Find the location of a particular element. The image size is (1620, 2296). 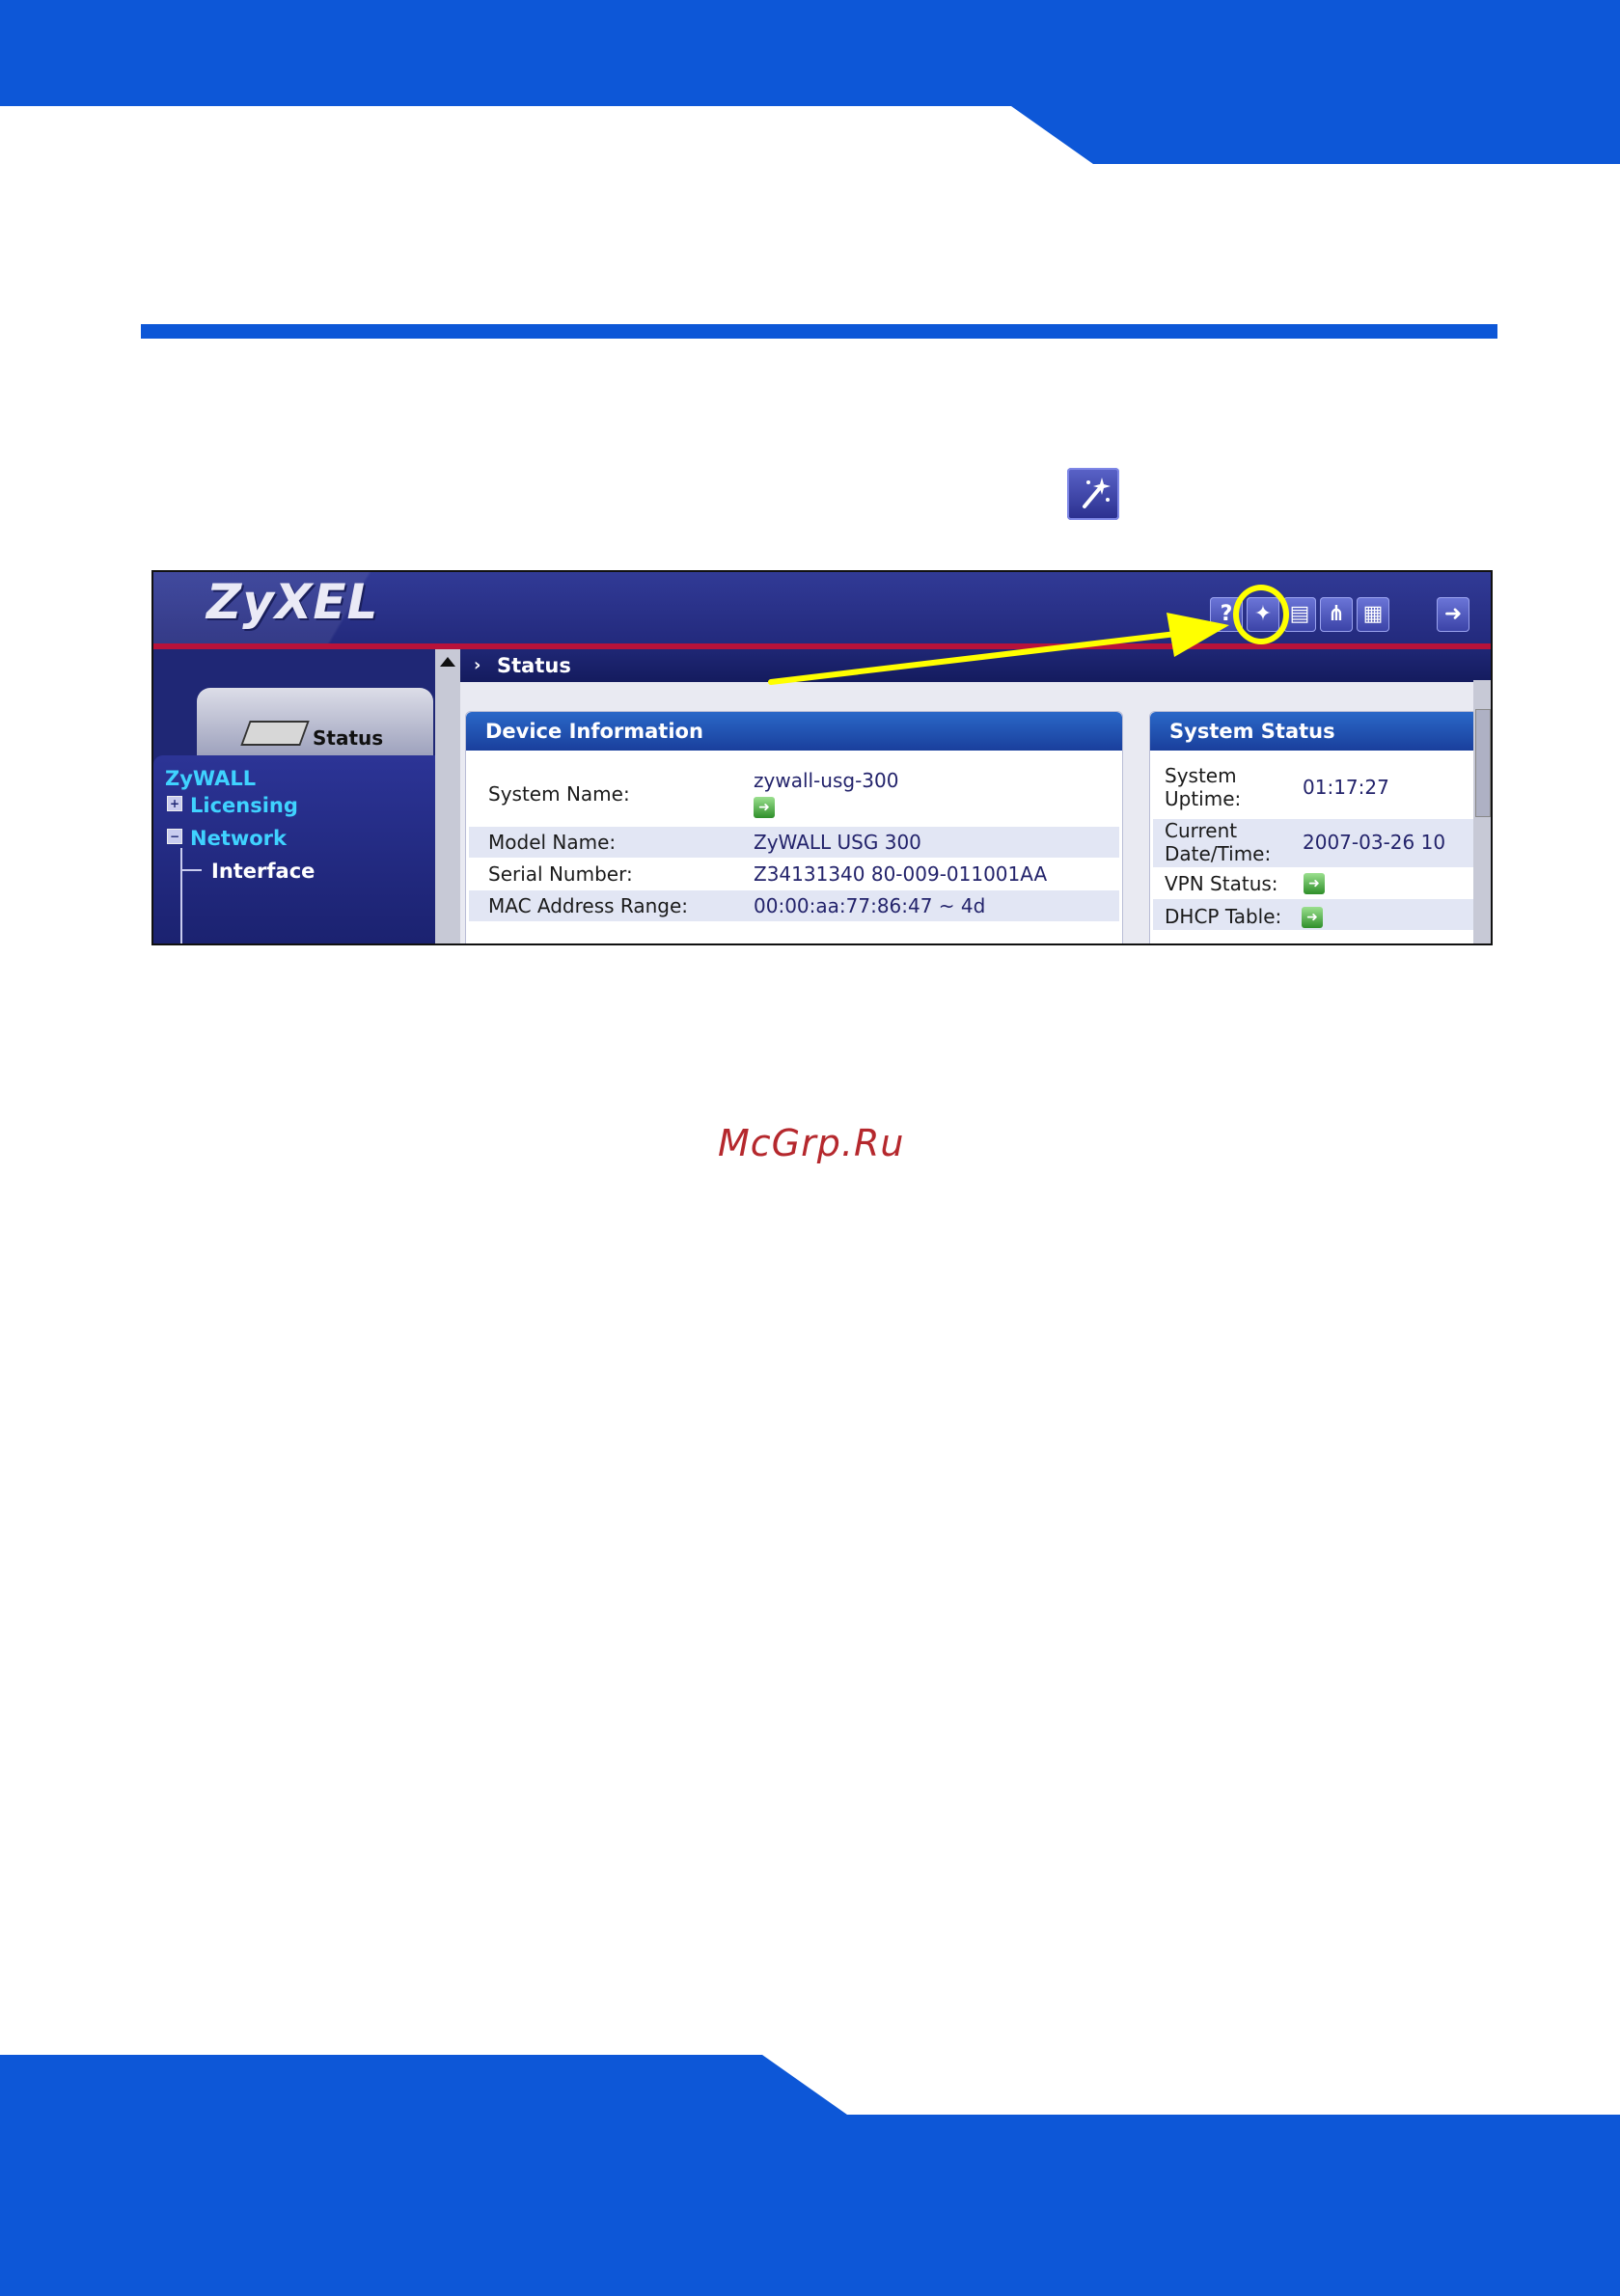

system-name-label: System Name: is located at coordinates (559, 794).